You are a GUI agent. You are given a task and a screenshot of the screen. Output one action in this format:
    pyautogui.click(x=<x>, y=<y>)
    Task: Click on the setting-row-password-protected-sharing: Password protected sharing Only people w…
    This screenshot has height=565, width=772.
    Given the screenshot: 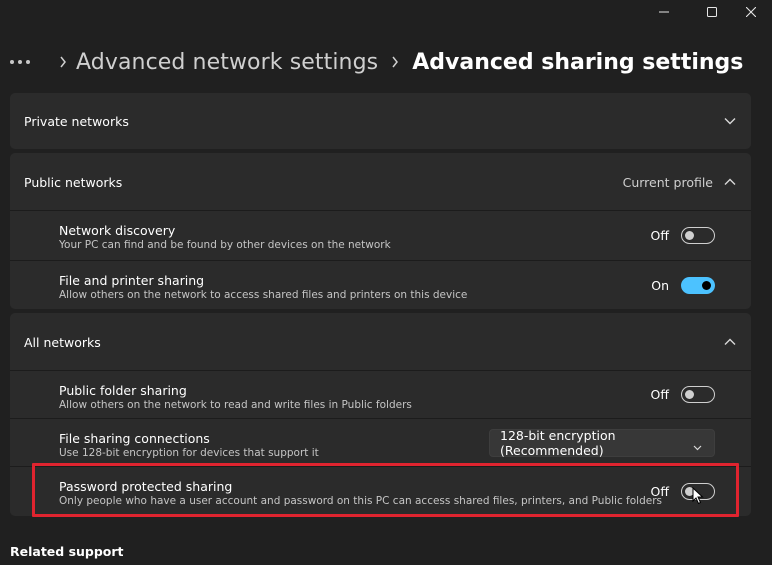 What is the action you would take?
    pyautogui.click(x=380, y=491)
    